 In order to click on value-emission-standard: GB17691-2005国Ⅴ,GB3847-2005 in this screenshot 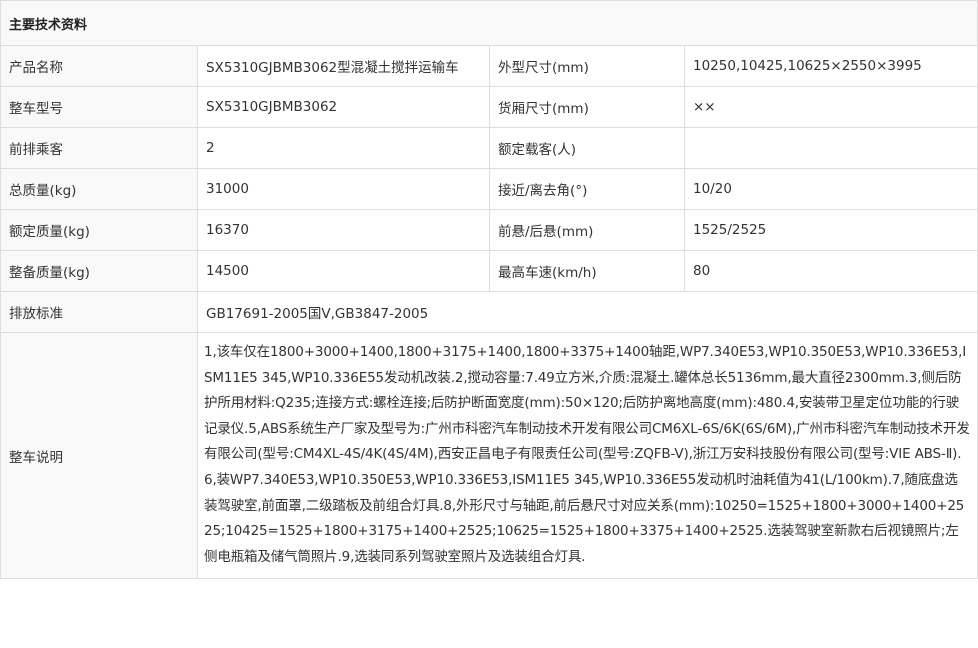, I will do `click(587, 312)`.